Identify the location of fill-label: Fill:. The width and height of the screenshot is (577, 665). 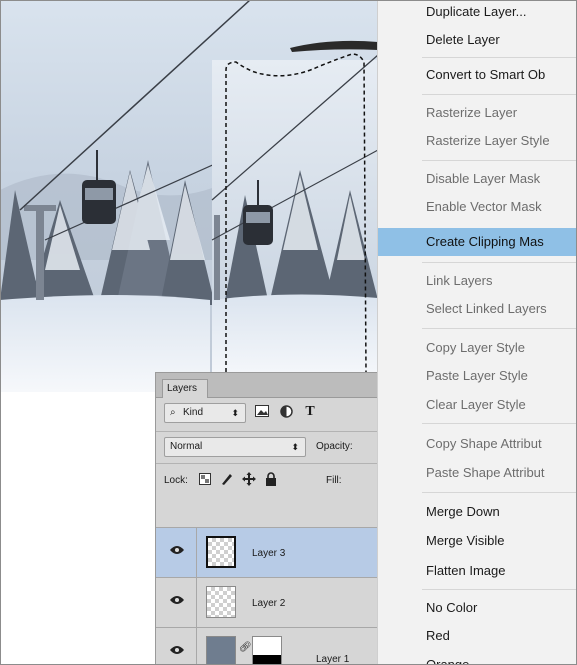
(334, 480).